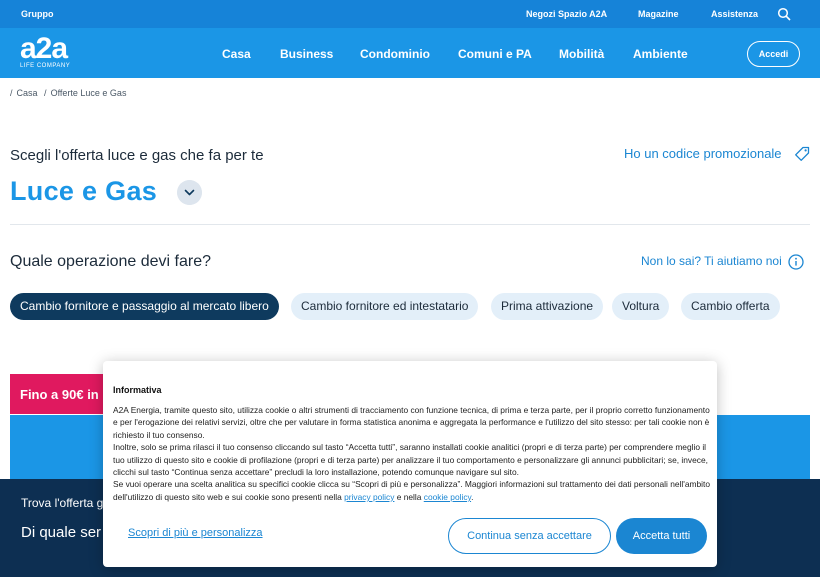  Describe the element at coordinates (703, 153) in the screenshot. I see `promo-code-link: Ho un codice promozionale` at that location.